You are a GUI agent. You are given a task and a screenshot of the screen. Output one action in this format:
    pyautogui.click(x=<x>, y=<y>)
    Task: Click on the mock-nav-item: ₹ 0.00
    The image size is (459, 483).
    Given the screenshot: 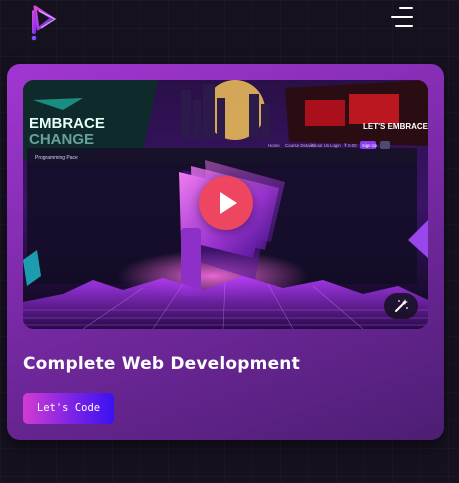 What is the action you would take?
    pyautogui.click(x=350, y=145)
    